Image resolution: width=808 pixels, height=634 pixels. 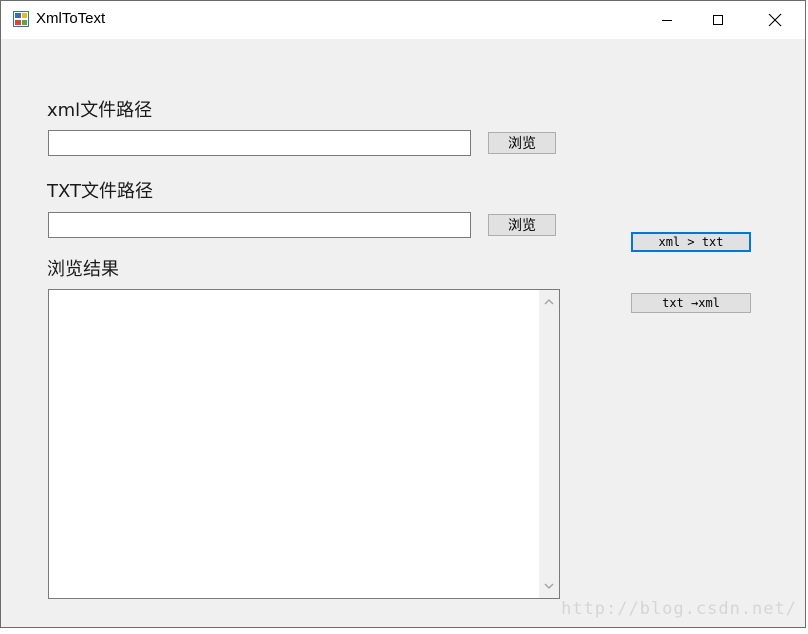 I want to click on minimize-button, so click(x=667, y=20).